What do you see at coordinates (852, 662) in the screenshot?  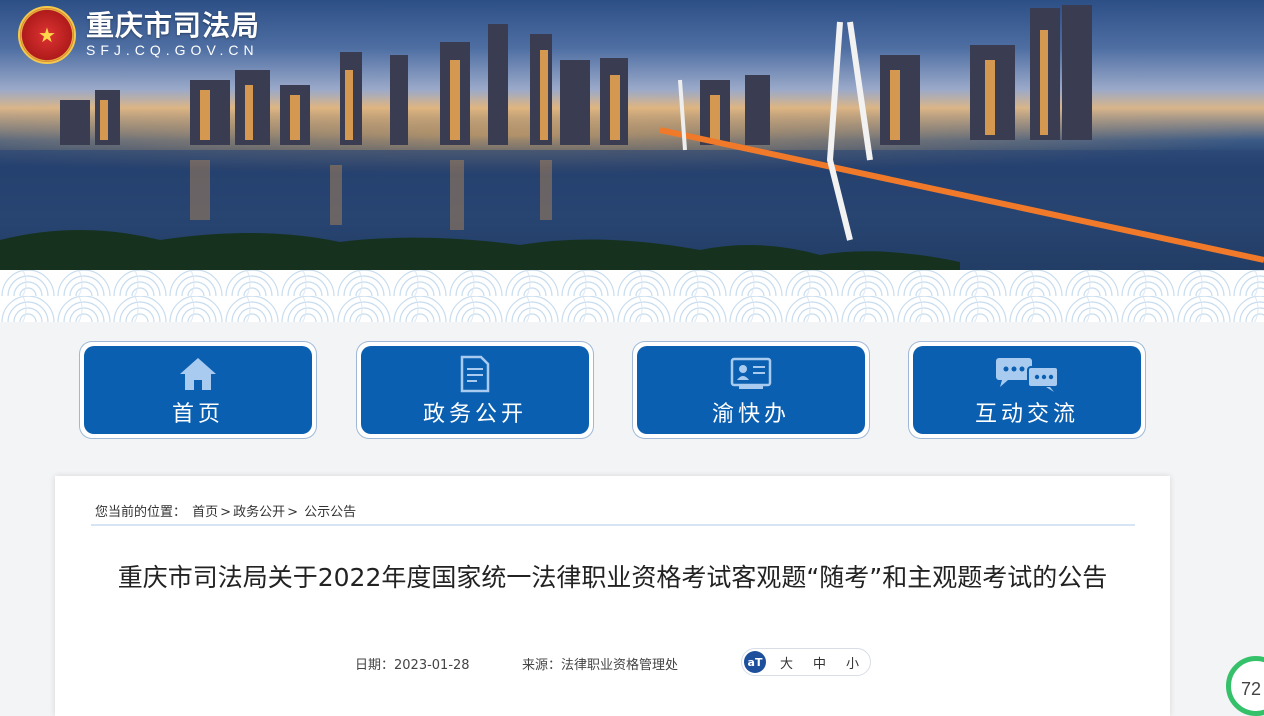 I see `font-size-small-button: 小` at bounding box center [852, 662].